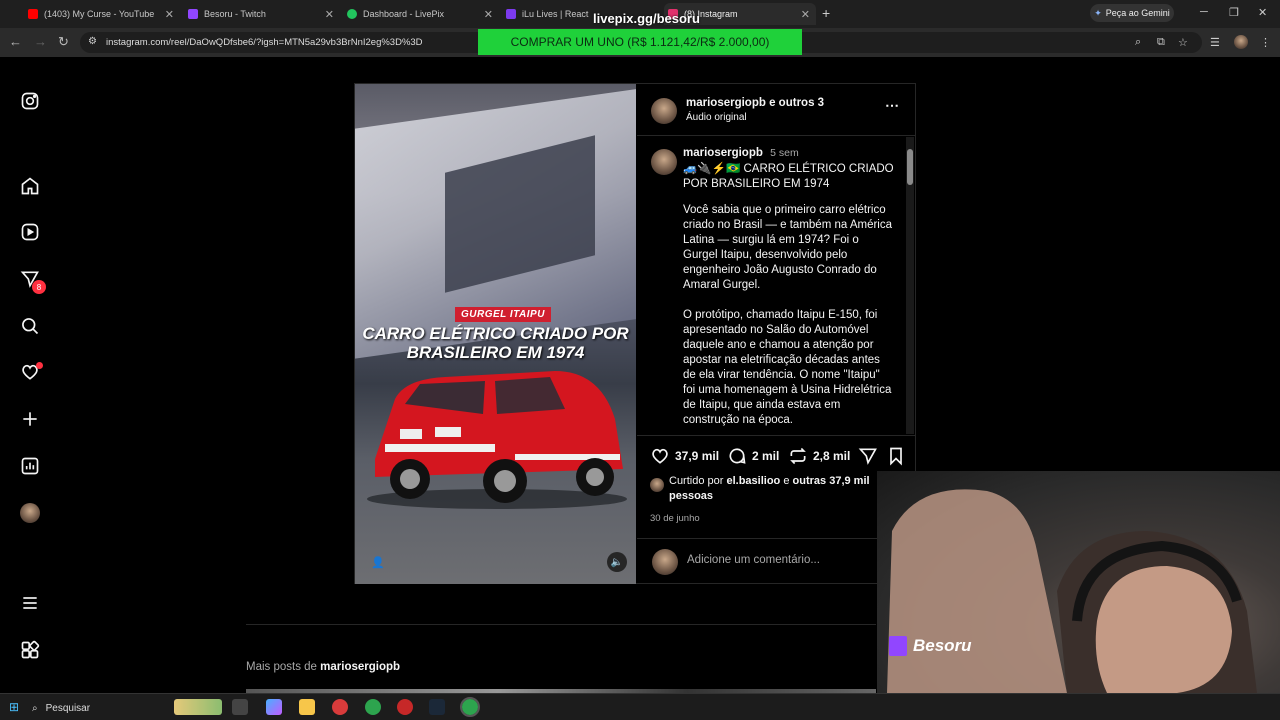  Describe the element at coordinates (657, 485) in the screenshot. I see `liker-avatar` at that location.